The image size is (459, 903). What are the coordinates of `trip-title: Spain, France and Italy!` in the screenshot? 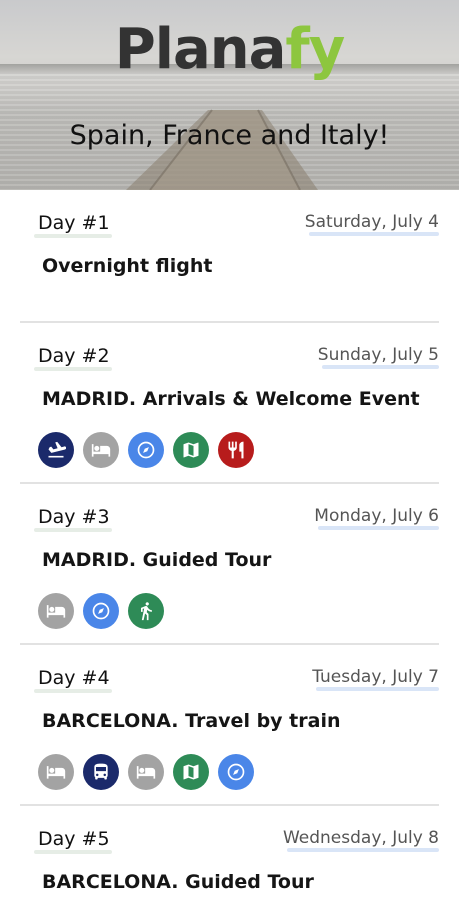 It's located at (229, 135).